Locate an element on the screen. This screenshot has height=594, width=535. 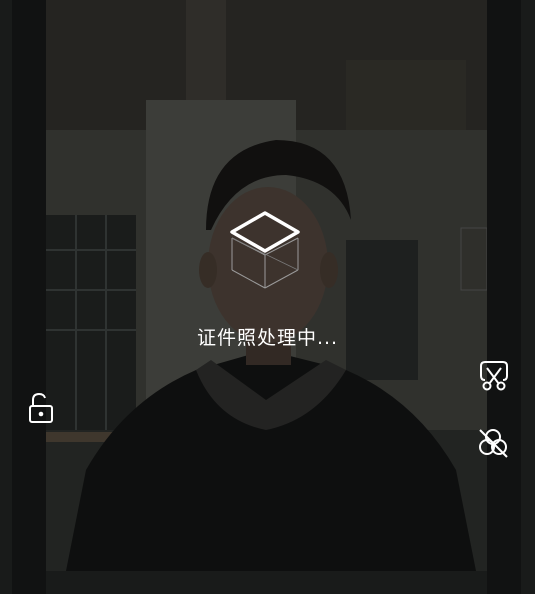
left-side-strip is located at coordinates (29, 297).